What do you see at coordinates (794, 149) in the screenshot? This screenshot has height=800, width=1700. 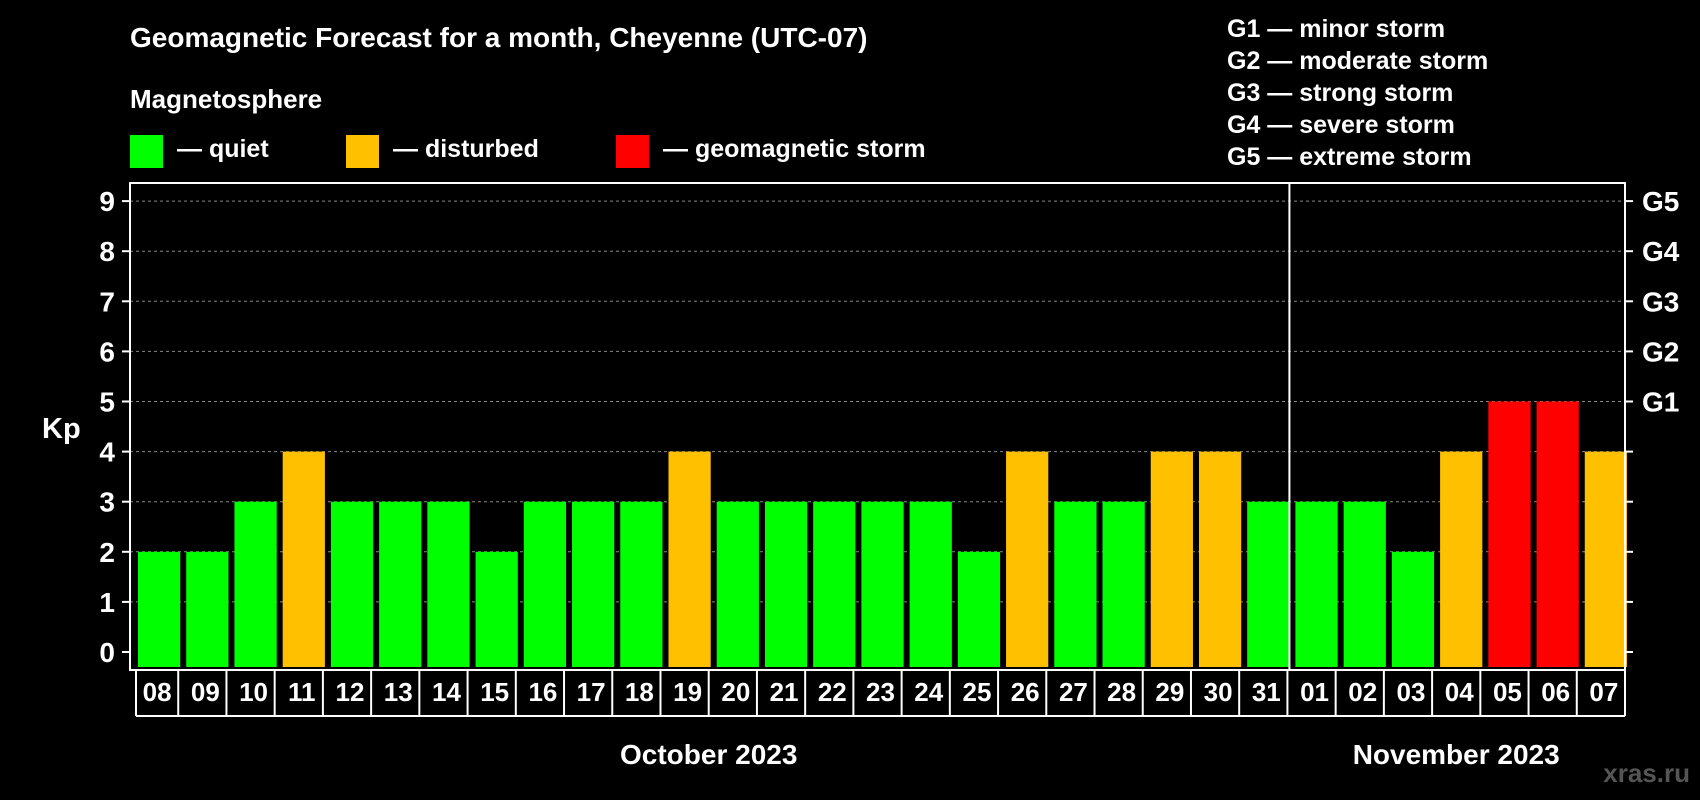 I see `legend-label-storm: — geomagnetic storm` at bounding box center [794, 149].